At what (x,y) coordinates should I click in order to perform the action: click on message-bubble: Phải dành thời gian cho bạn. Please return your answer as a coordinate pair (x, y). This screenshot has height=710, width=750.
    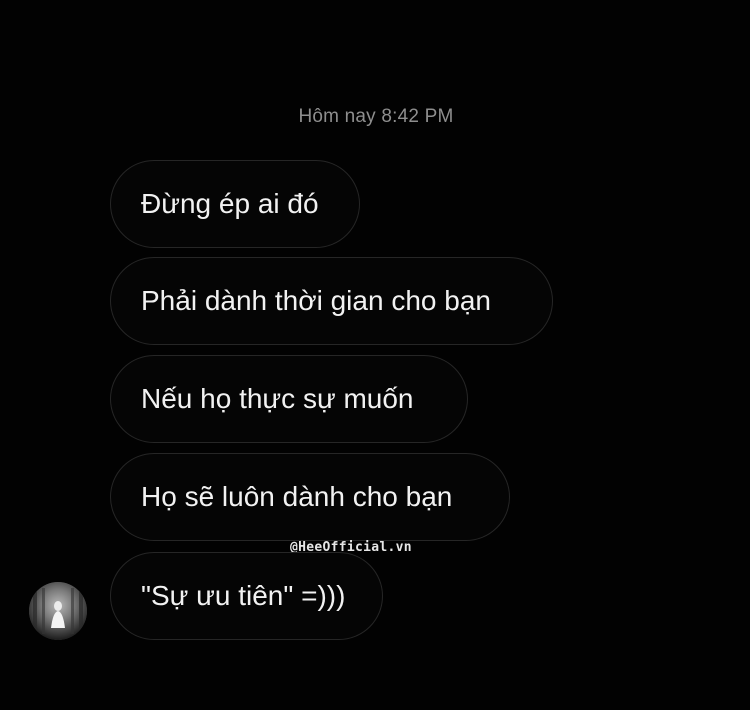
    Looking at the image, I should click on (331, 301).